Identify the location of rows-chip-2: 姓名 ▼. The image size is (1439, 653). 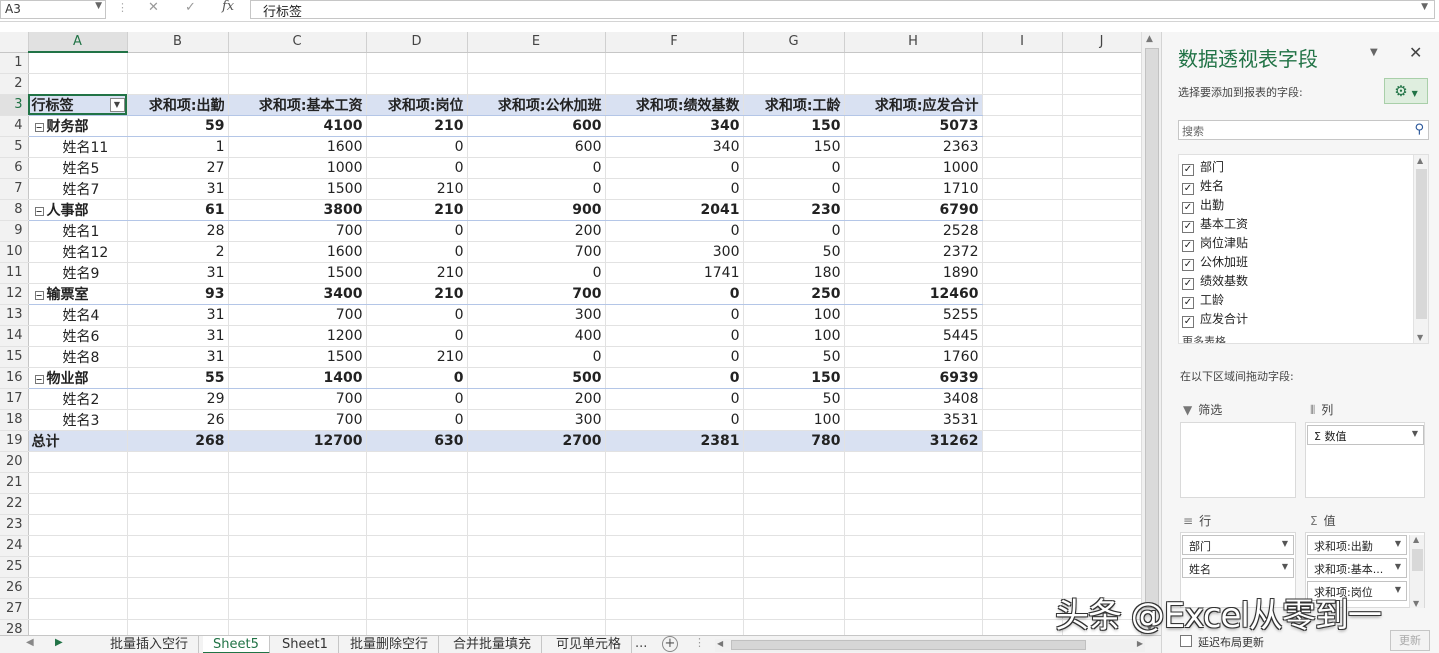
(1238, 568).